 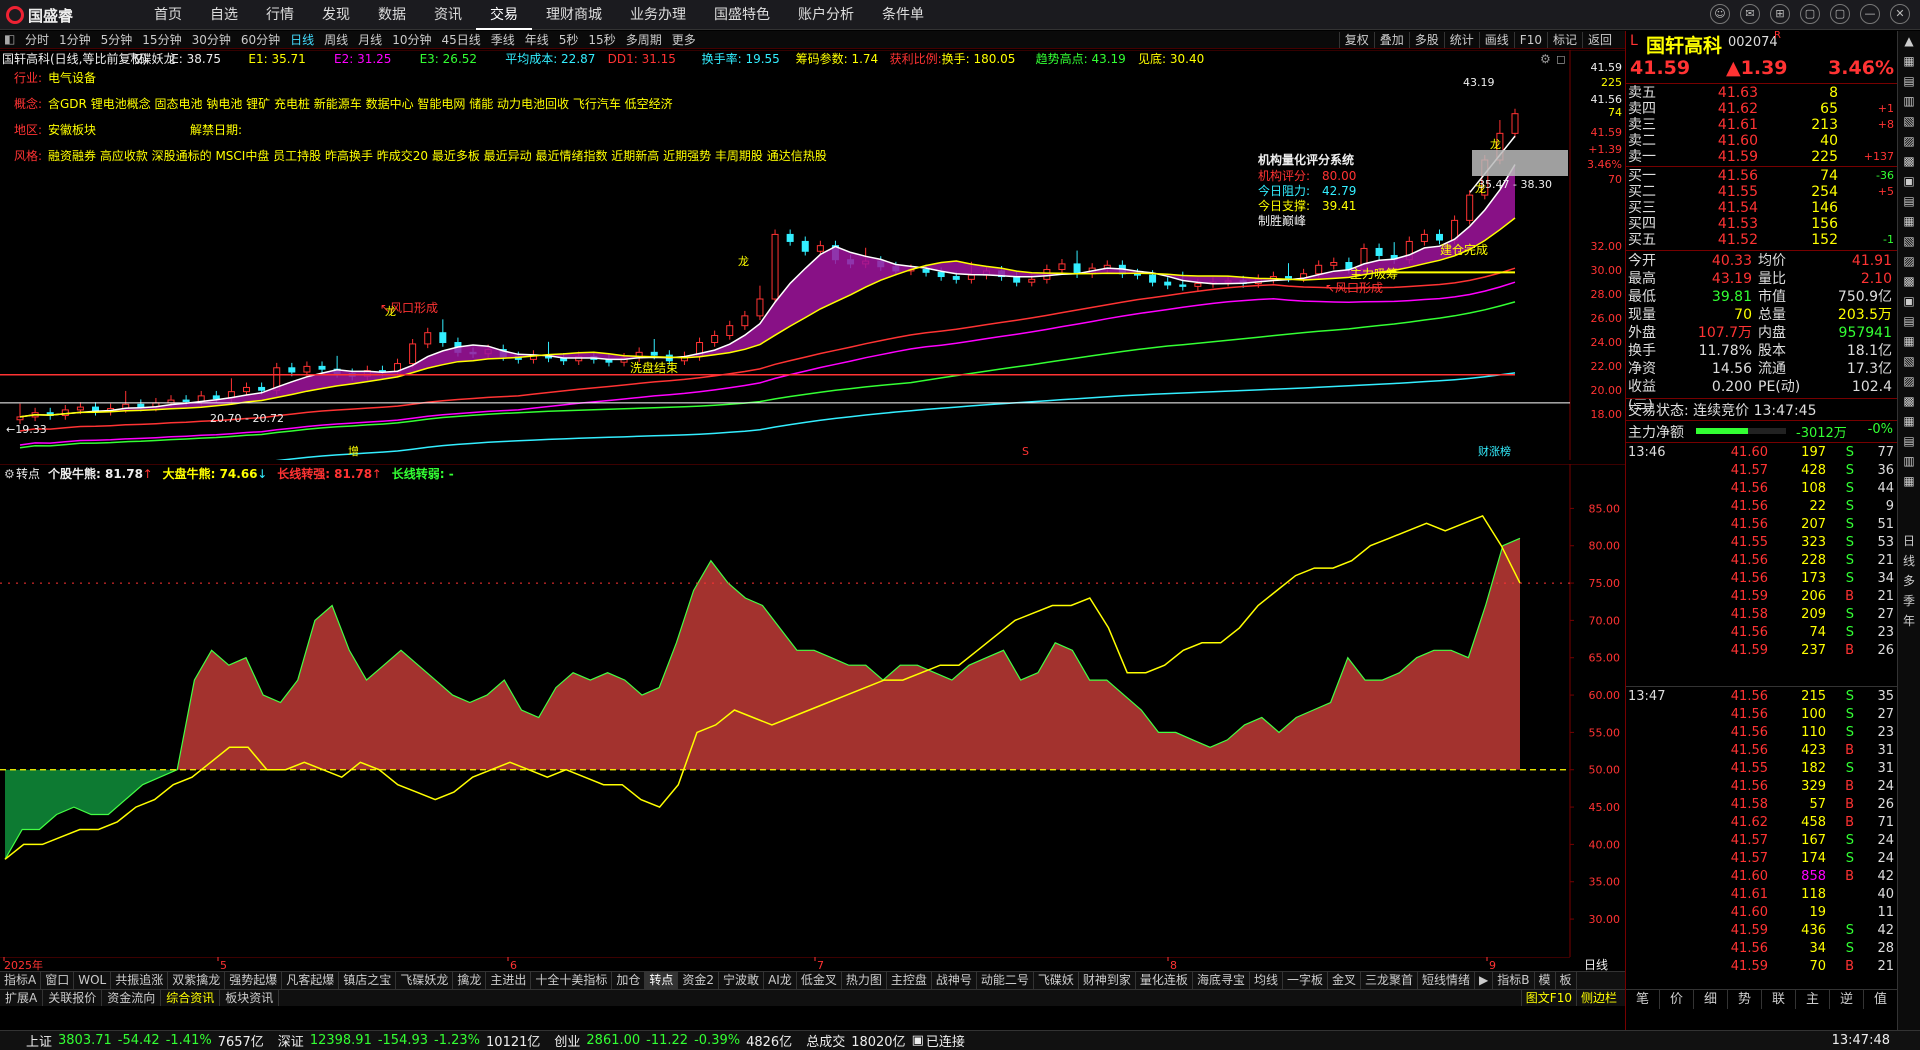 What do you see at coordinates (1564, 40) in the screenshot?
I see `chart-tool: 标记` at bounding box center [1564, 40].